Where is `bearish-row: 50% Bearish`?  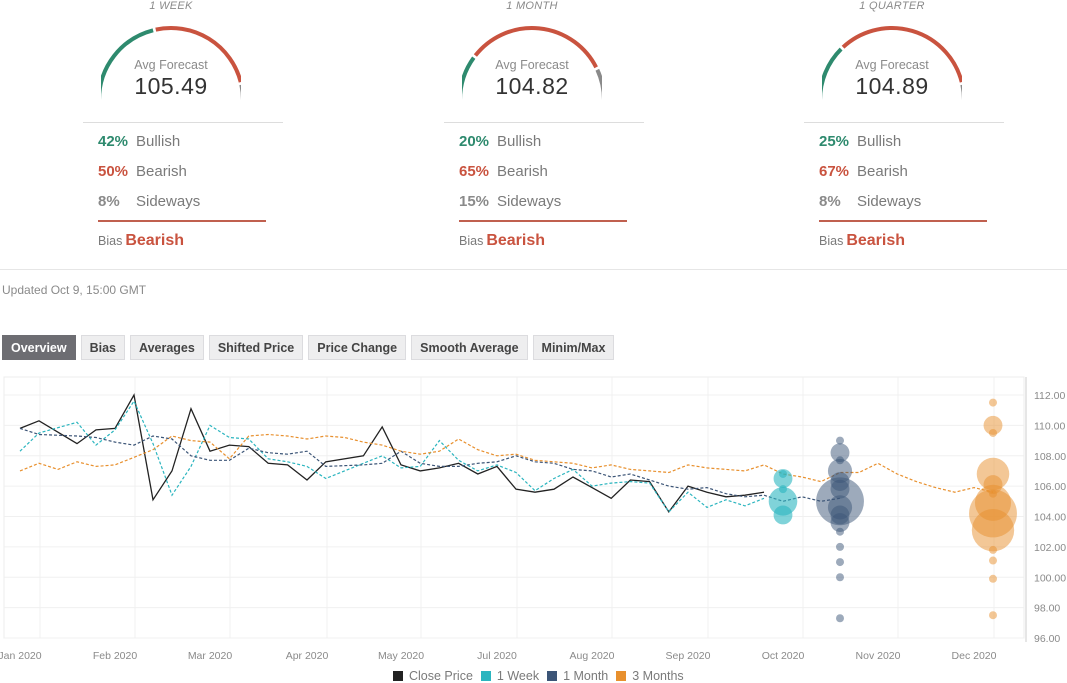
bearish-row: 50% Bearish is located at coordinates (142, 172).